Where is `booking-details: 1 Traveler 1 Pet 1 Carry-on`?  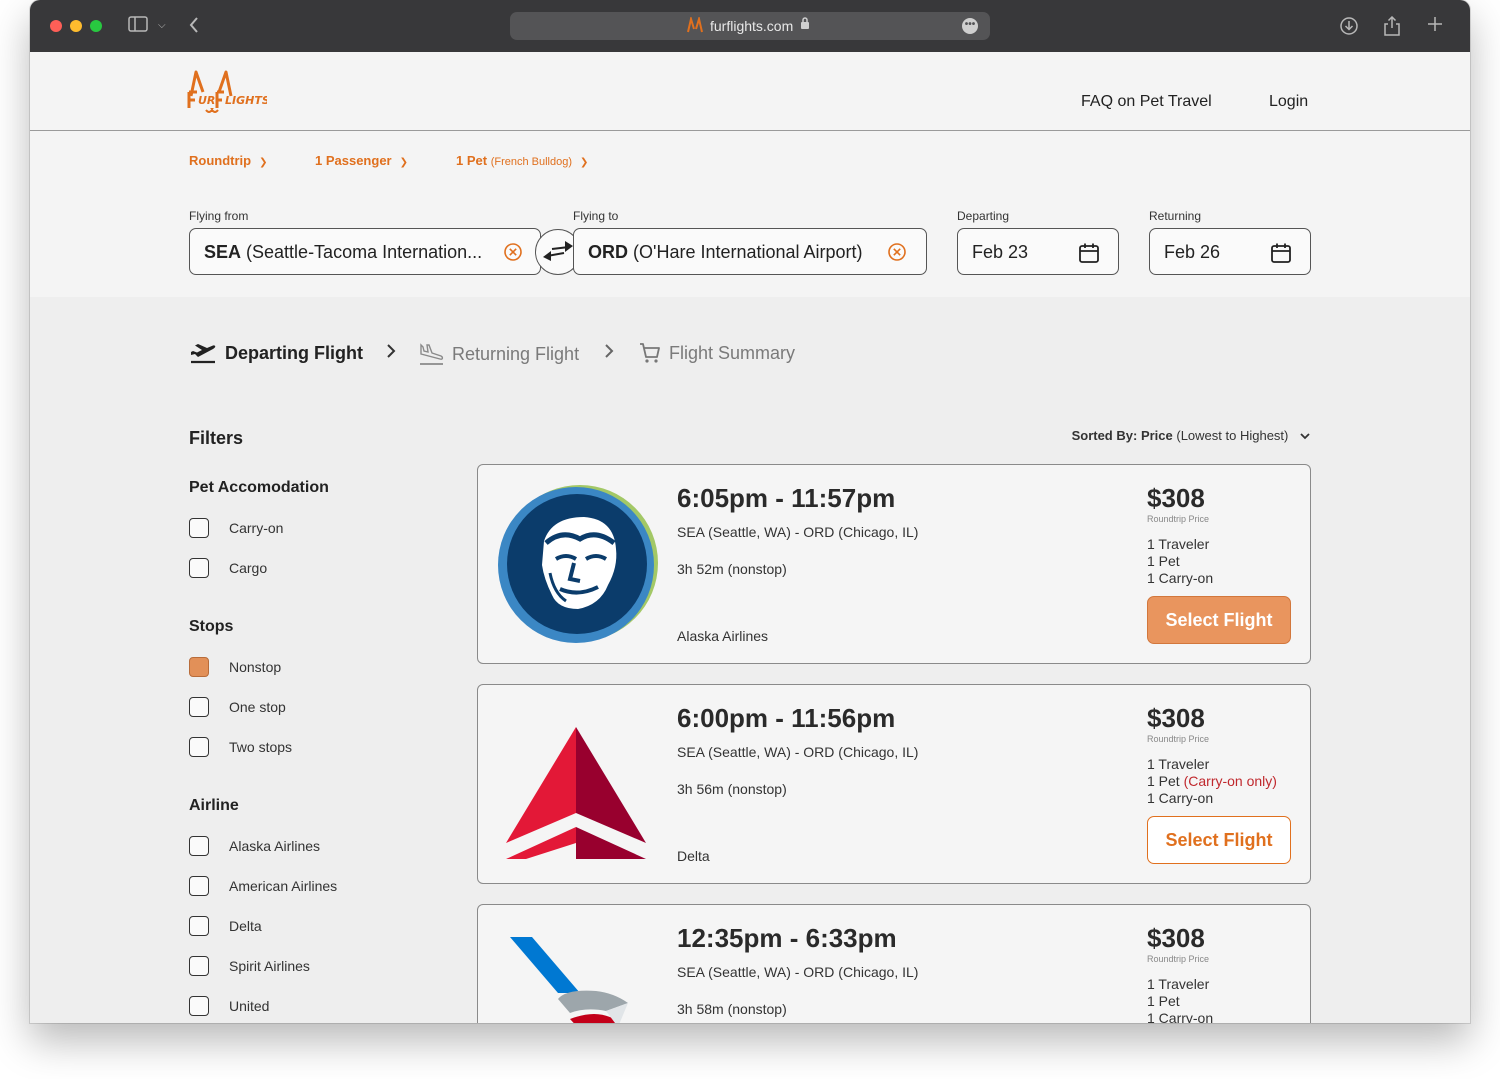
booking-details: 1 Traveler 1 Pet 1 Carry-on is located at coordinates (1180, 561).